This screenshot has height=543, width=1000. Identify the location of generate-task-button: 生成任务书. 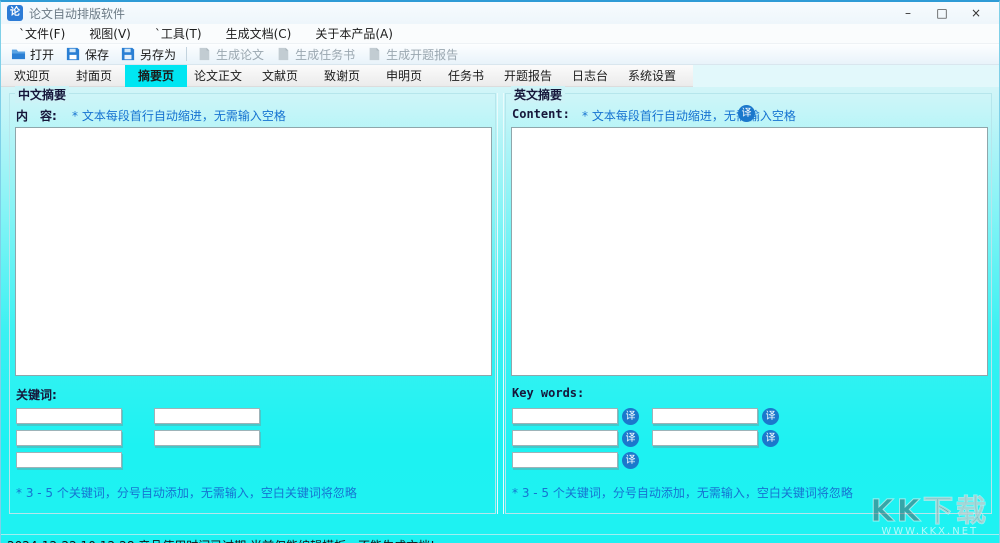
(315, 54).